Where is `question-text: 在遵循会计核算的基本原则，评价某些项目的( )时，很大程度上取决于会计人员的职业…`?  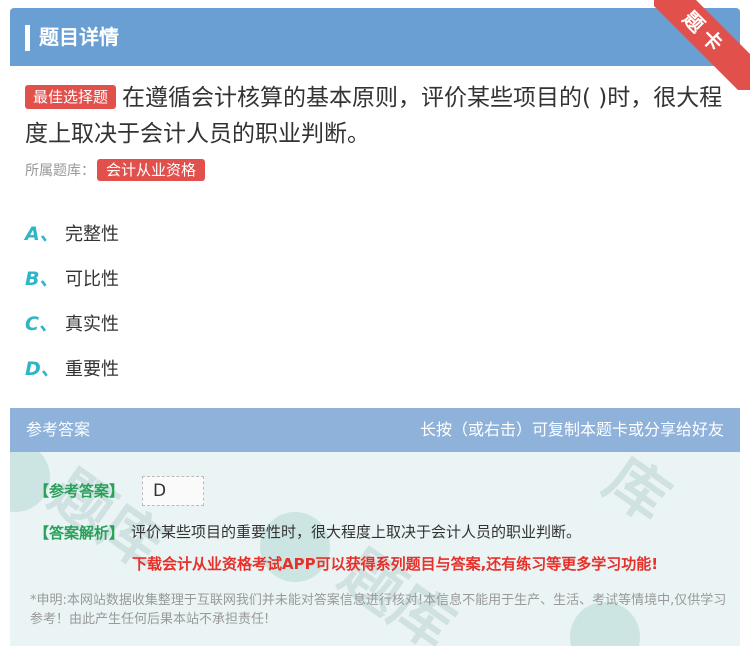 question-text: 在遵循会计核算的基本原则，评价某些项目的( )时，很大程度上取决于会计人员的职业… is located at coordinates (374, 116).